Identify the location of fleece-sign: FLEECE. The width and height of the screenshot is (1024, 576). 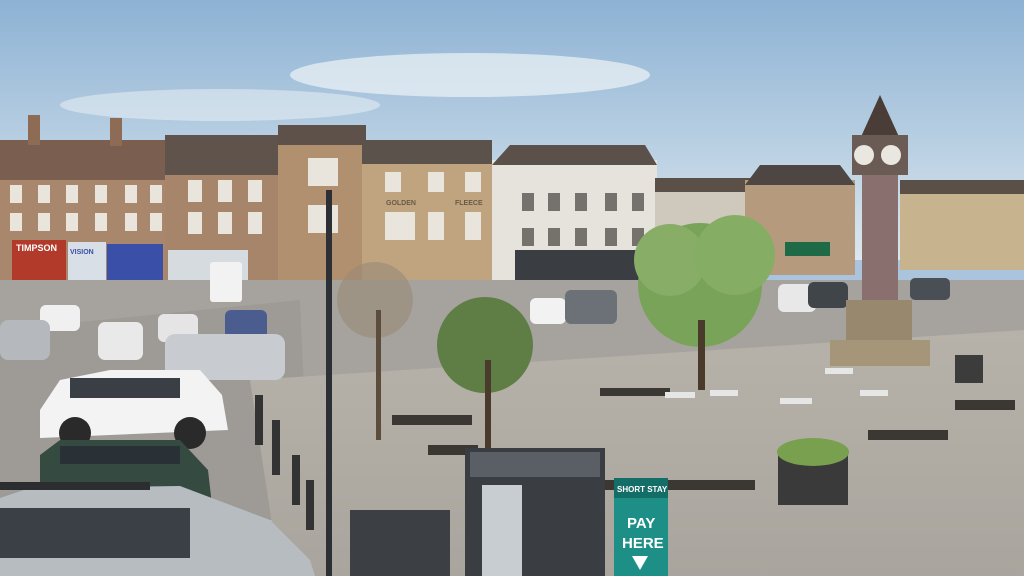
(469, 203).